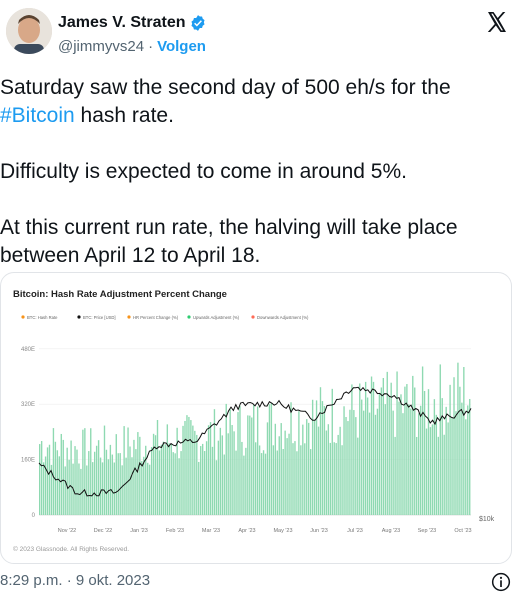 The image size is (517, 602). What do you see at coordinates (181, 46) in the screenshot?
I see `follow-button: Volgen` at bounding box center [181, 46].